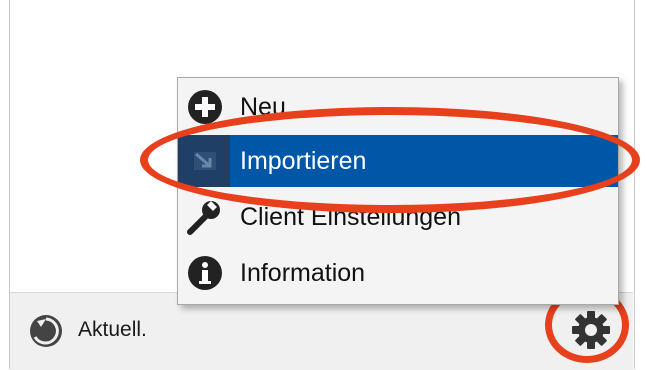 This screenshot has width=646, height=370. What do you see at coordinates (398, 273) in the screenshot?
I see `menu-item-information: Information` at bounding box center [398, 273].